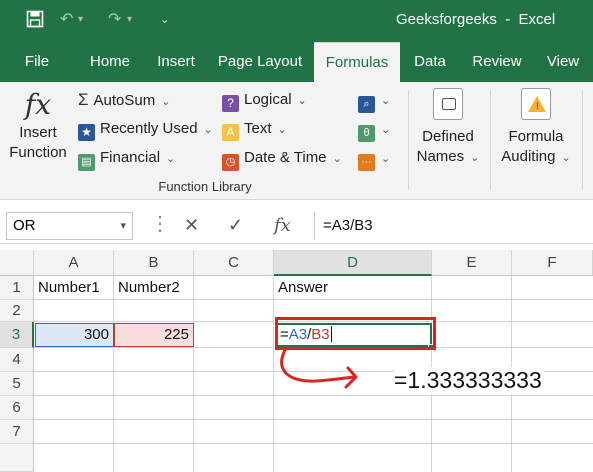 Image resolution: width=593 pixels, height=472 pixels. Describe the element at coordinates (191, 225) in the screenshot. I see `cancel-icon: ✕` at that location.